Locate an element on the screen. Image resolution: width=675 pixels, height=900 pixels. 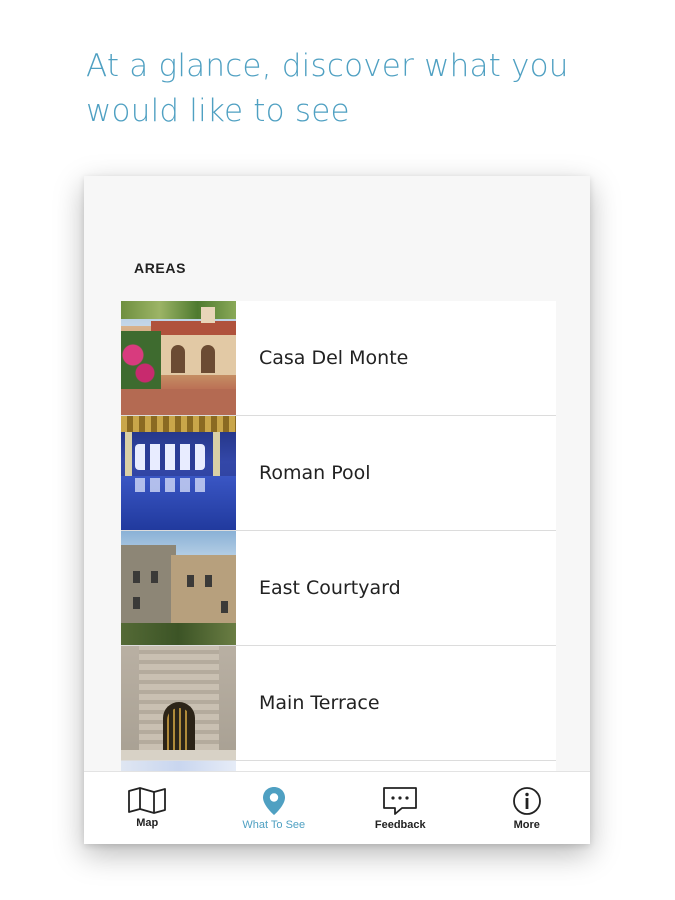
list-item-label: East Courtyard is located at coordinates (330, 588).